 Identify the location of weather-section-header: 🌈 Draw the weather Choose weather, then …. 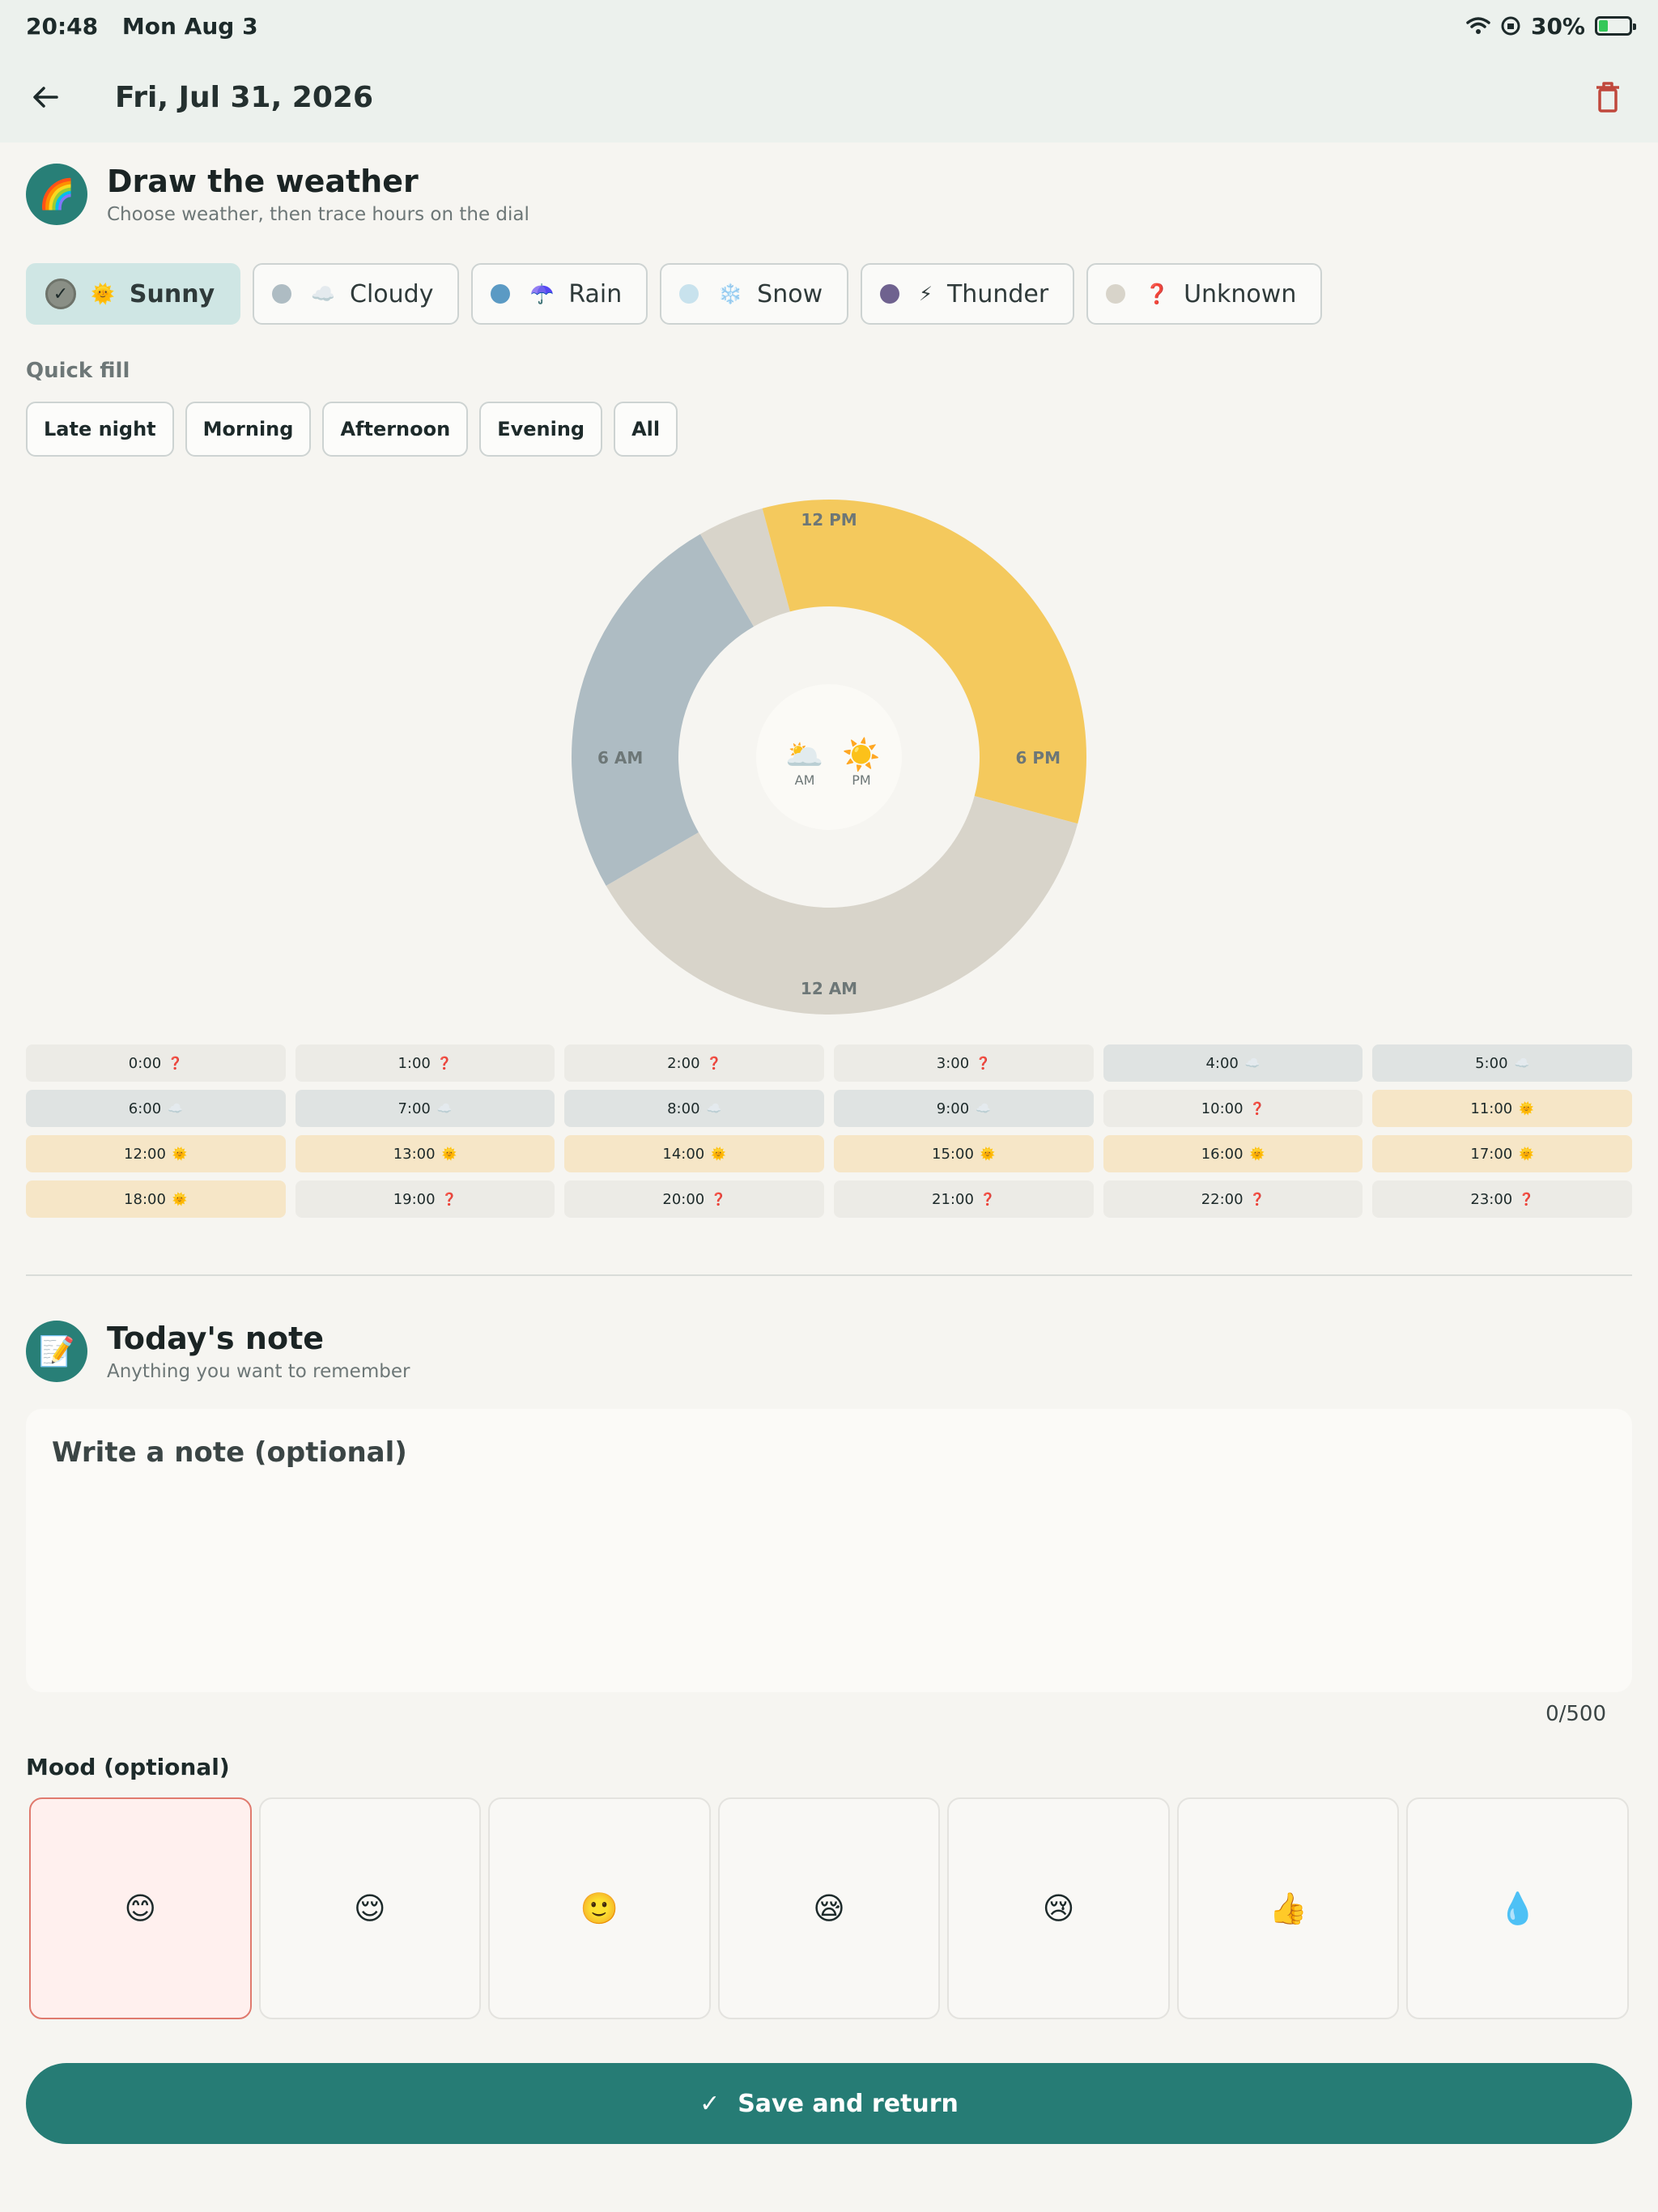
(277, 195).